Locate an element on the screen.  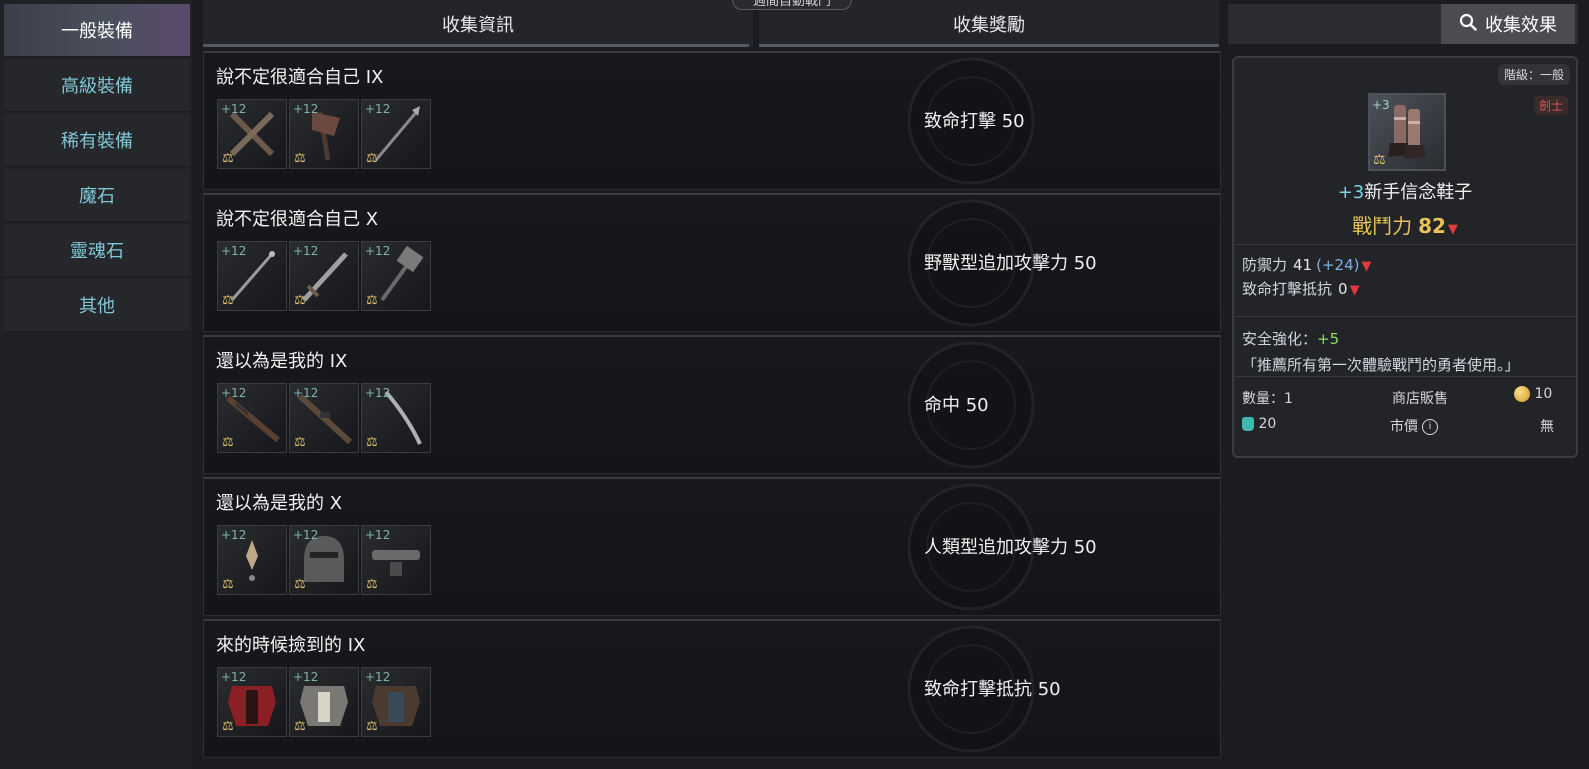
item-name-text: 新手信念鞋子 is located at coordinates (1418, 192).